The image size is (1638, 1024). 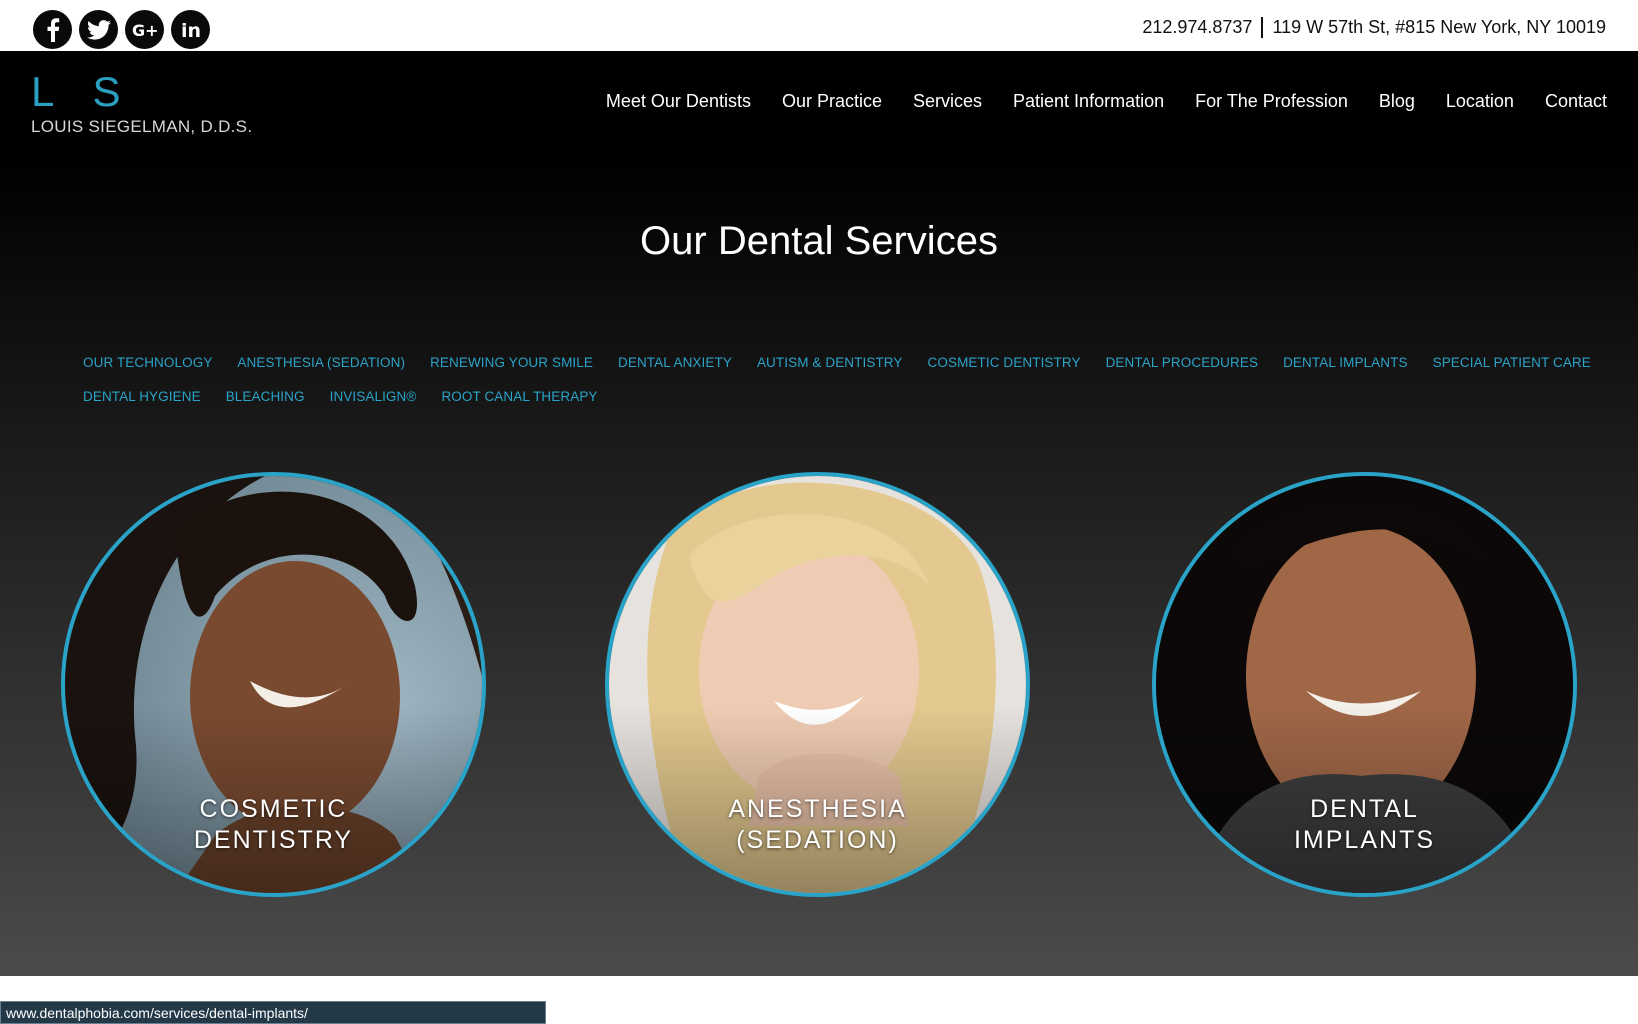 I want to click on phone-number: 212.974.8737, so click(x=1197, y=27).